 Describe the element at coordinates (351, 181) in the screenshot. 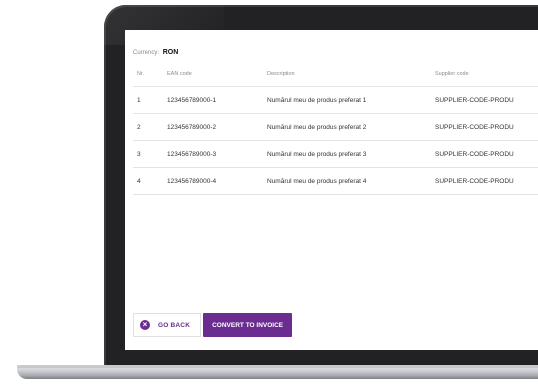

I see `cell-description: Numărul meu de produs preferat 4` at that location.